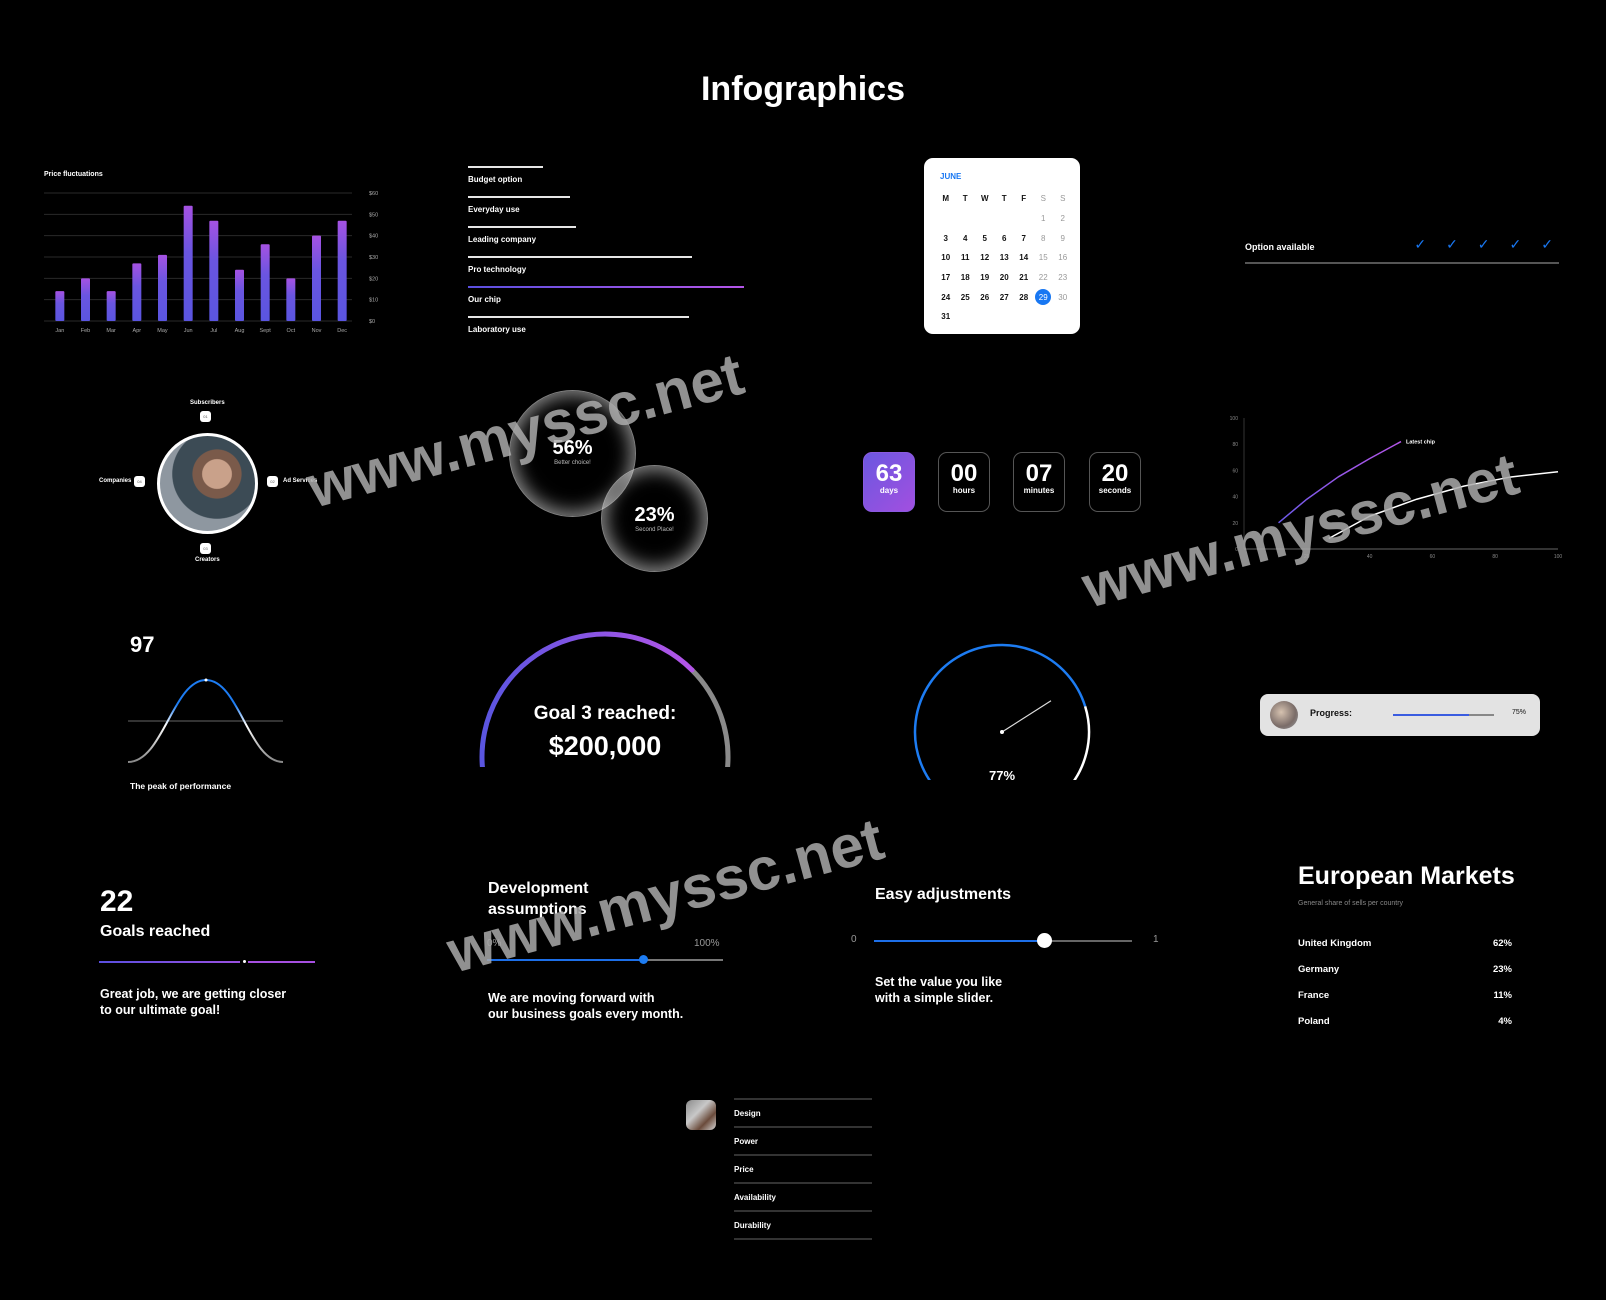 The height and width of the screenshot is (1300, 1606). I want to click on countdown-seconds-unit: seconds, so click(1115, 490).